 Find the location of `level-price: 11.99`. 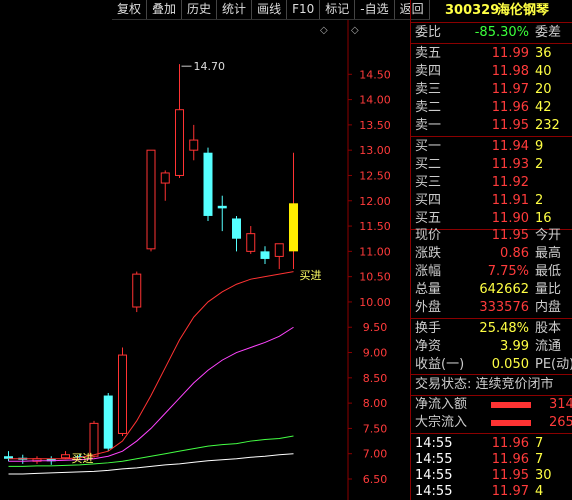

level-price: 11.99 is located at coordinates (510, 53).